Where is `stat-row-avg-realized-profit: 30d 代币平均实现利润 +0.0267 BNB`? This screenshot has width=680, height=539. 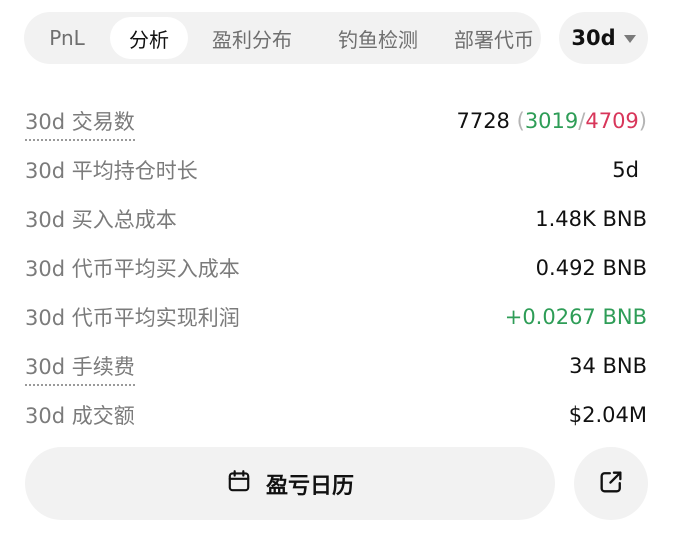 stat-row-avg-realized-profit: 30d 代币平均实现利润 +0.0267 BNB is located at coordinates (336, 316).